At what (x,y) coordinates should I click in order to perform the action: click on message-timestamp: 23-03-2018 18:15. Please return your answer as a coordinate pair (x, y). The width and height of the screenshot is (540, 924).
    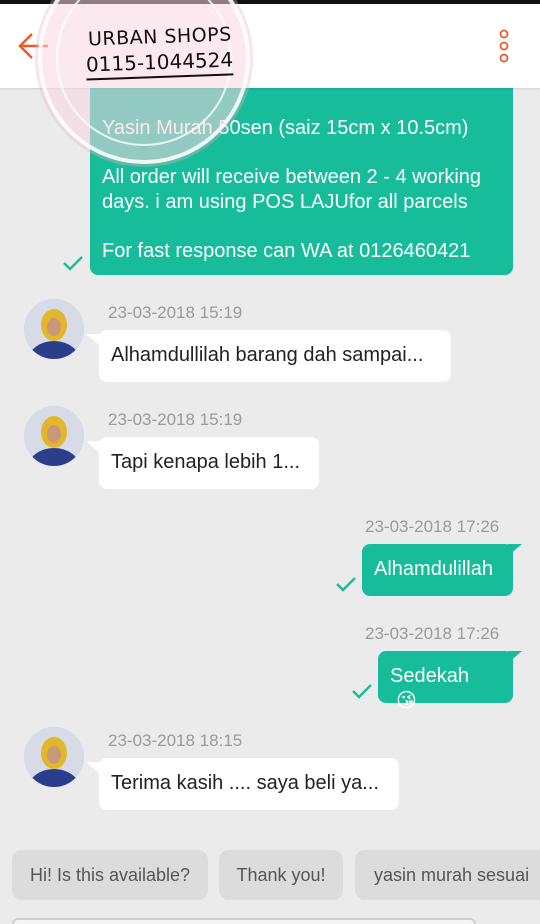
    Looking at the image, I should click on (175, 740).